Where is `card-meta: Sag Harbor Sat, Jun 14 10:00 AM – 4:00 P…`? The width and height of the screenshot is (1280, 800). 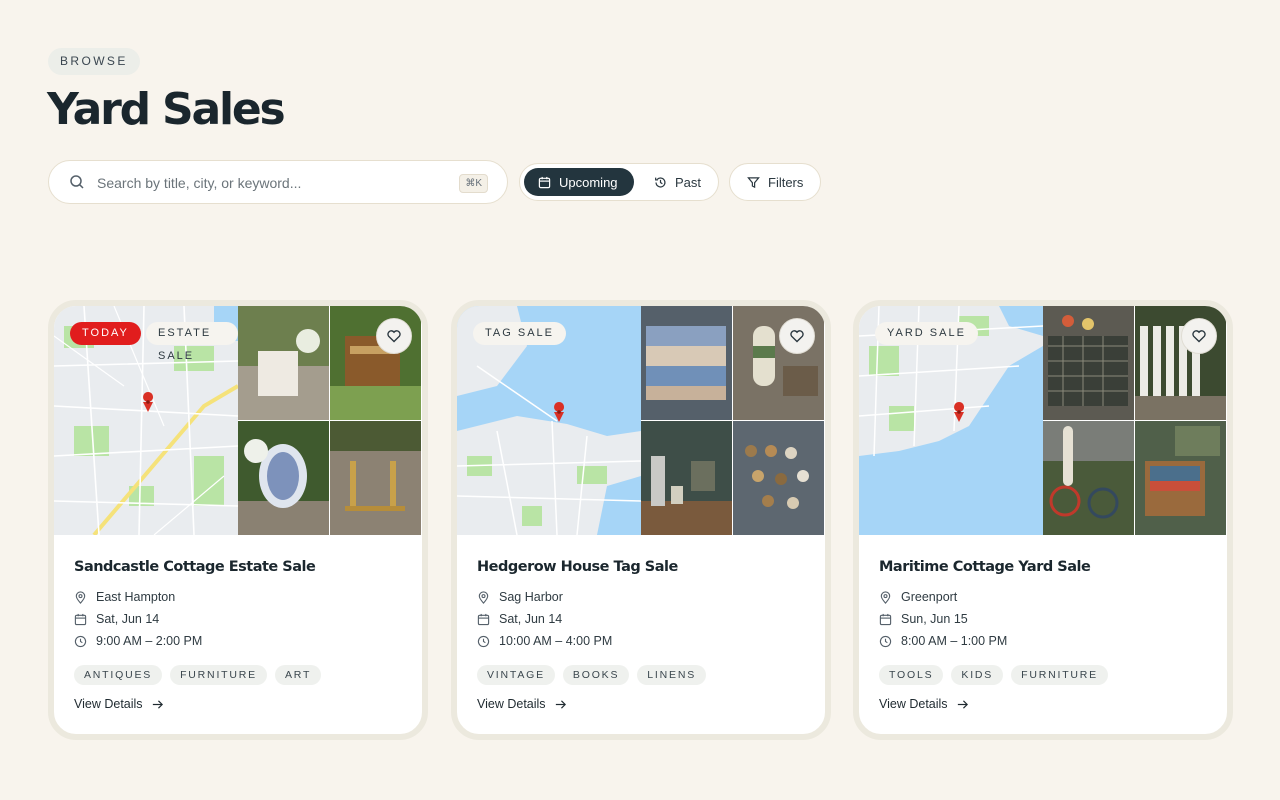
card-meta: Sag Harbor Sat, Jun 14 10:00 AM – 4:00 P… is located at coordinates (641, 619).